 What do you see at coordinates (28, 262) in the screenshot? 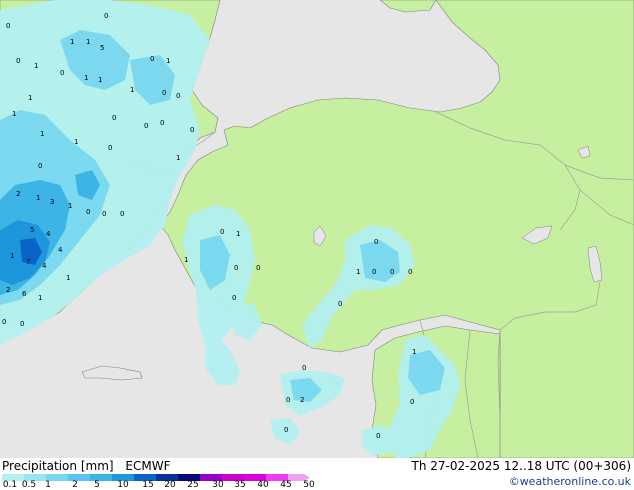
I see `precip-value: 7` at bounding box center [28, 262].